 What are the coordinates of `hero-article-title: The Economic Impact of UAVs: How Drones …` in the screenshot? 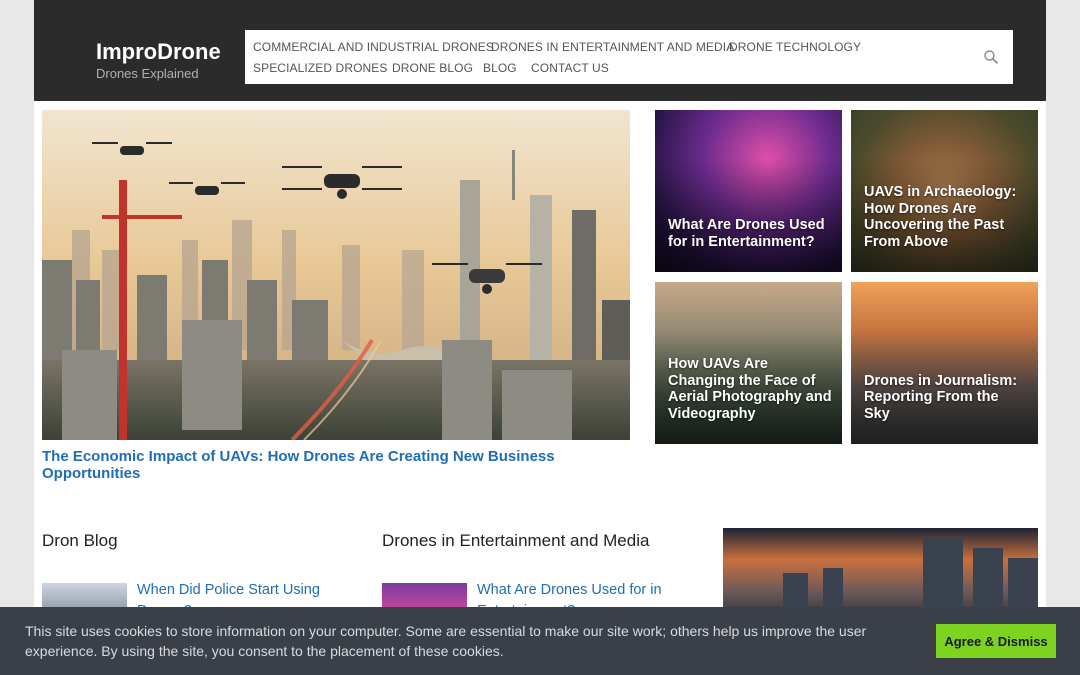 It's located at (322, 465).